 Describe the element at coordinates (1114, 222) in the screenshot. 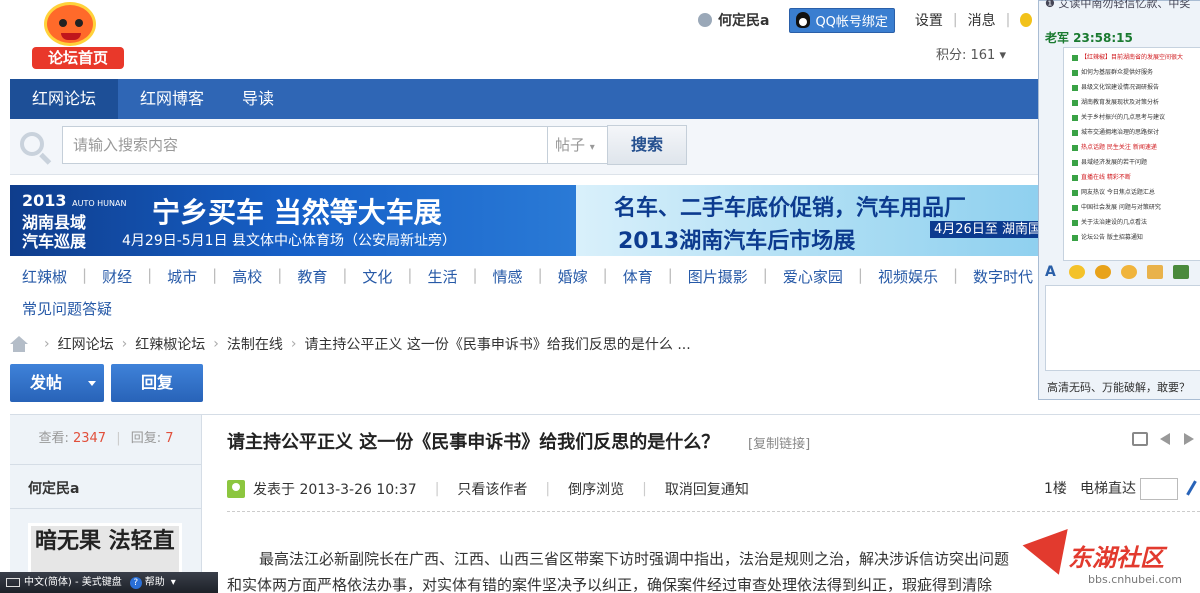

I see `chat-message-text: 关于法治建设的几点看法` at that location.